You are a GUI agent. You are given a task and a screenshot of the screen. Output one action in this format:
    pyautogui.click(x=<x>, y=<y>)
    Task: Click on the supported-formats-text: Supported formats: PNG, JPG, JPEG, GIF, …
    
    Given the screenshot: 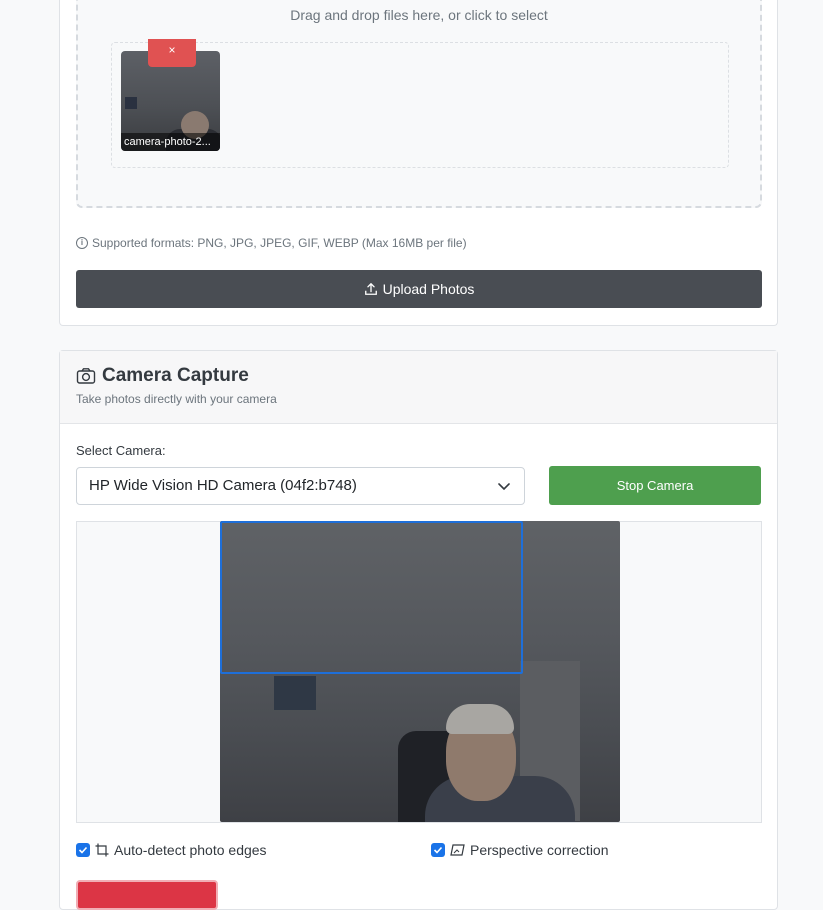 What is the action you would take?
    pyautogui.click(x=279, y=243)
    